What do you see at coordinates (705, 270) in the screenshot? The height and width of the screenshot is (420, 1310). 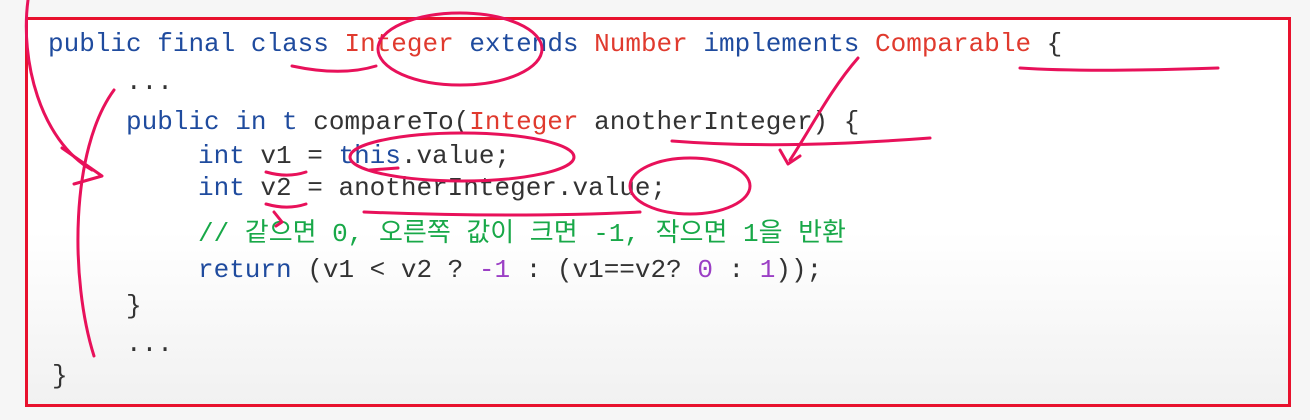 I see `number-literal: 0` at bounding box center [705, 270].